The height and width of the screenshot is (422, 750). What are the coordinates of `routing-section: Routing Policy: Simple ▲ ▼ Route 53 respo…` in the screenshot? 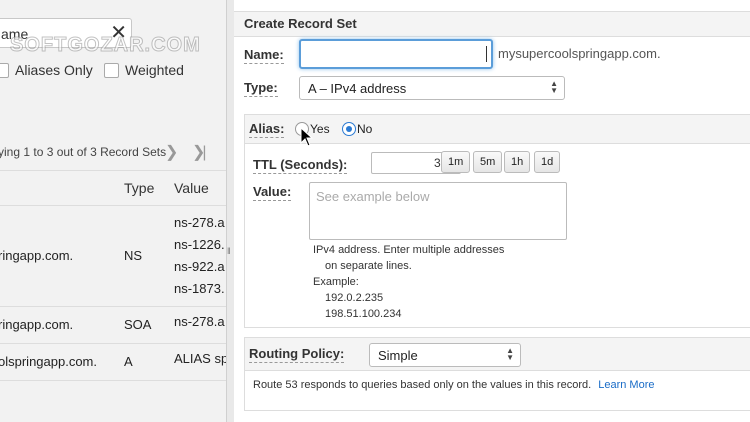 It's located at (497, 374).